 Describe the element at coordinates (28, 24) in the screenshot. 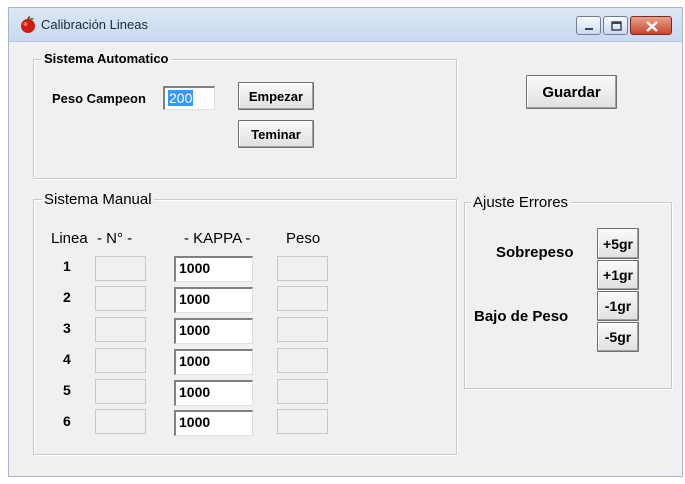

I see `apple-icon` at that location.